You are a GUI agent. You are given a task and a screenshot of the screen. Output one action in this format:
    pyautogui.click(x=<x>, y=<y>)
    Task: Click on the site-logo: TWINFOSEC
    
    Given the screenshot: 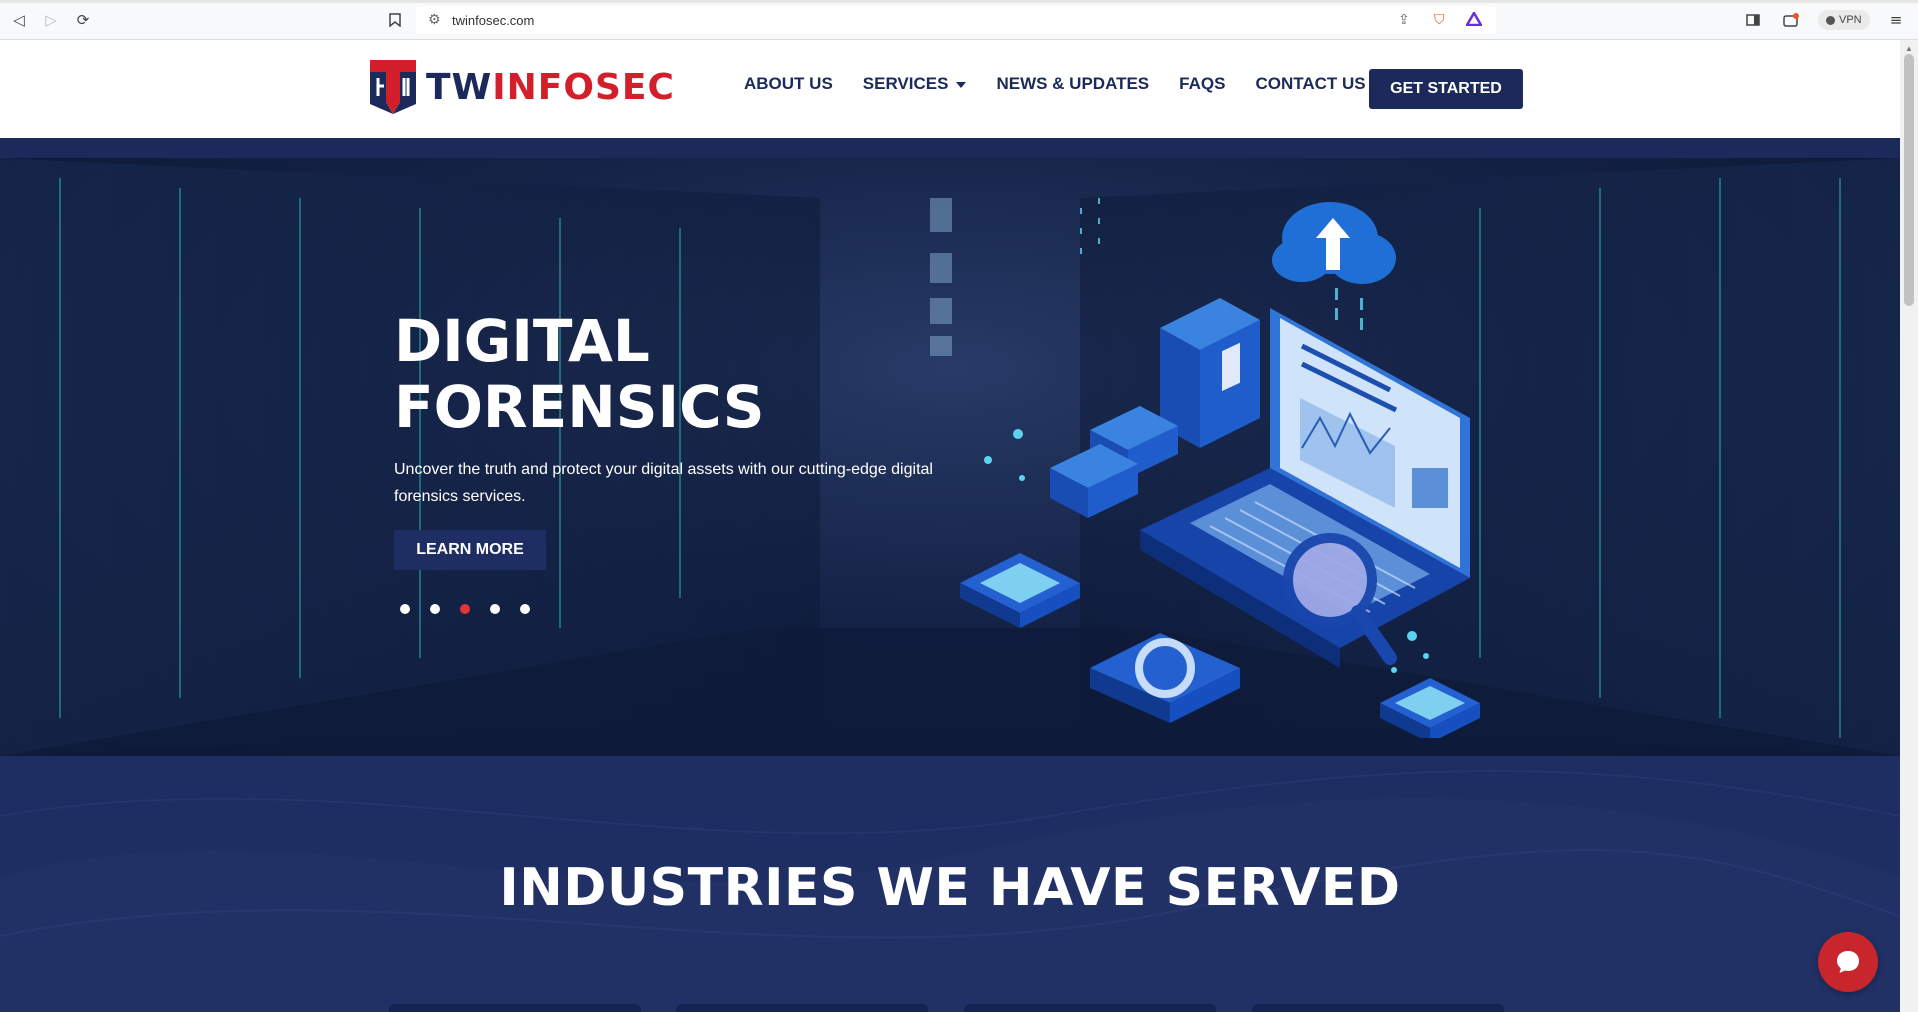 What is the action you would take?
    pyautogui.click(x=521, y=87)
    